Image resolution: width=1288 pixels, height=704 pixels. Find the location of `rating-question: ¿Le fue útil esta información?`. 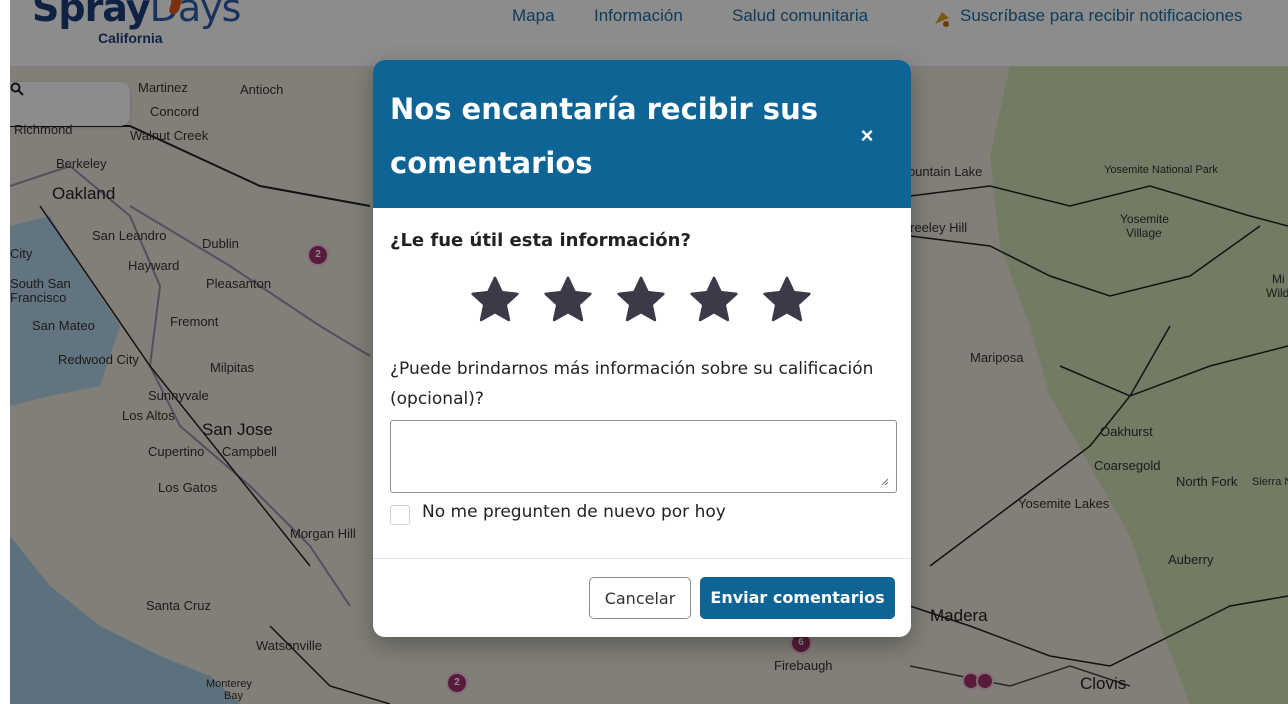

rating-question: ¿Le fue útil esta información? is located at coordinates (540, 240).